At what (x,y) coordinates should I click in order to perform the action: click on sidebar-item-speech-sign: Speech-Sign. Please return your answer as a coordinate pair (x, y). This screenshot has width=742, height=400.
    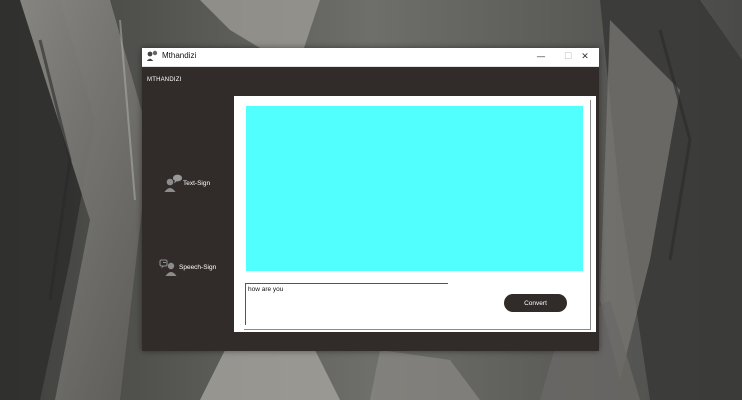
    Looking at the image, I should click on (187, 267).